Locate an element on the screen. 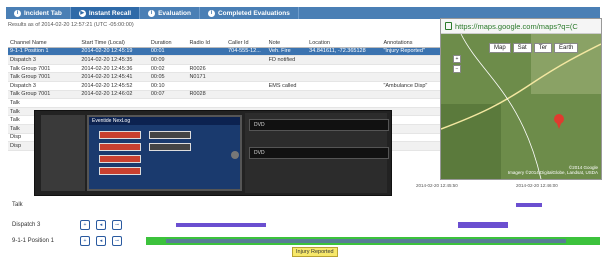  map-type-ter-button: Ter is located at coordinates (543, 48).